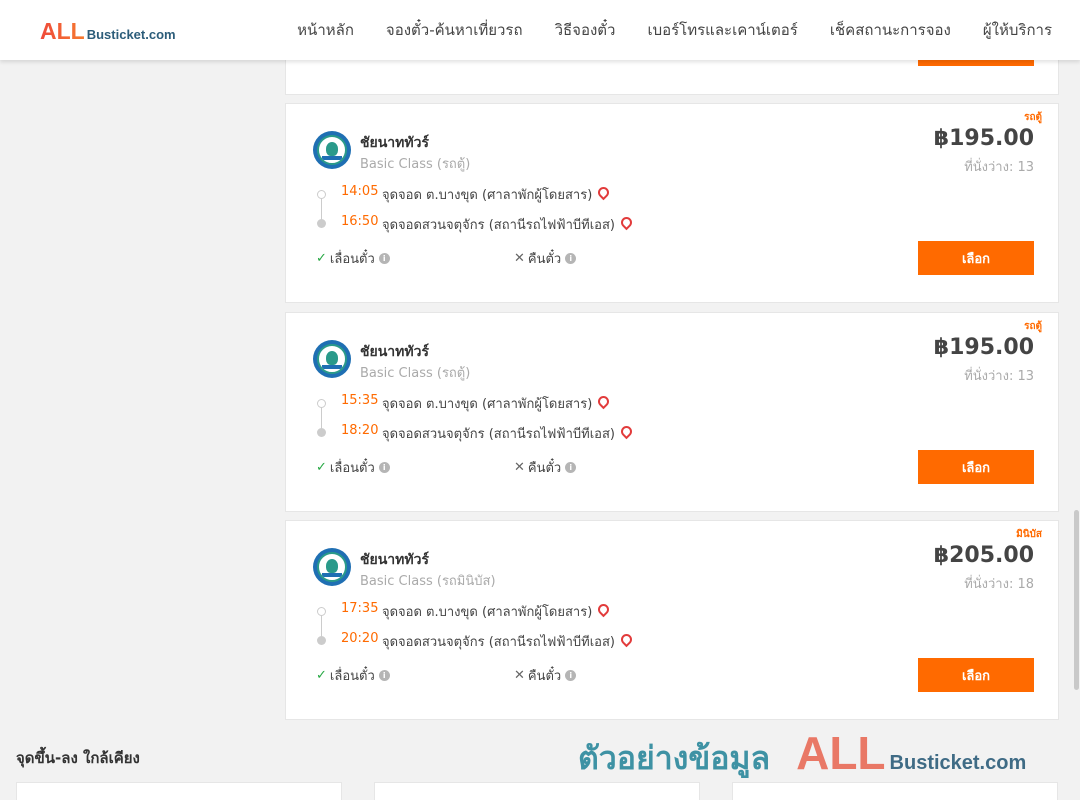 The image size is (1080, 800). I want to click on nav-item-home: หน้าหลัก, so click(325, 30).